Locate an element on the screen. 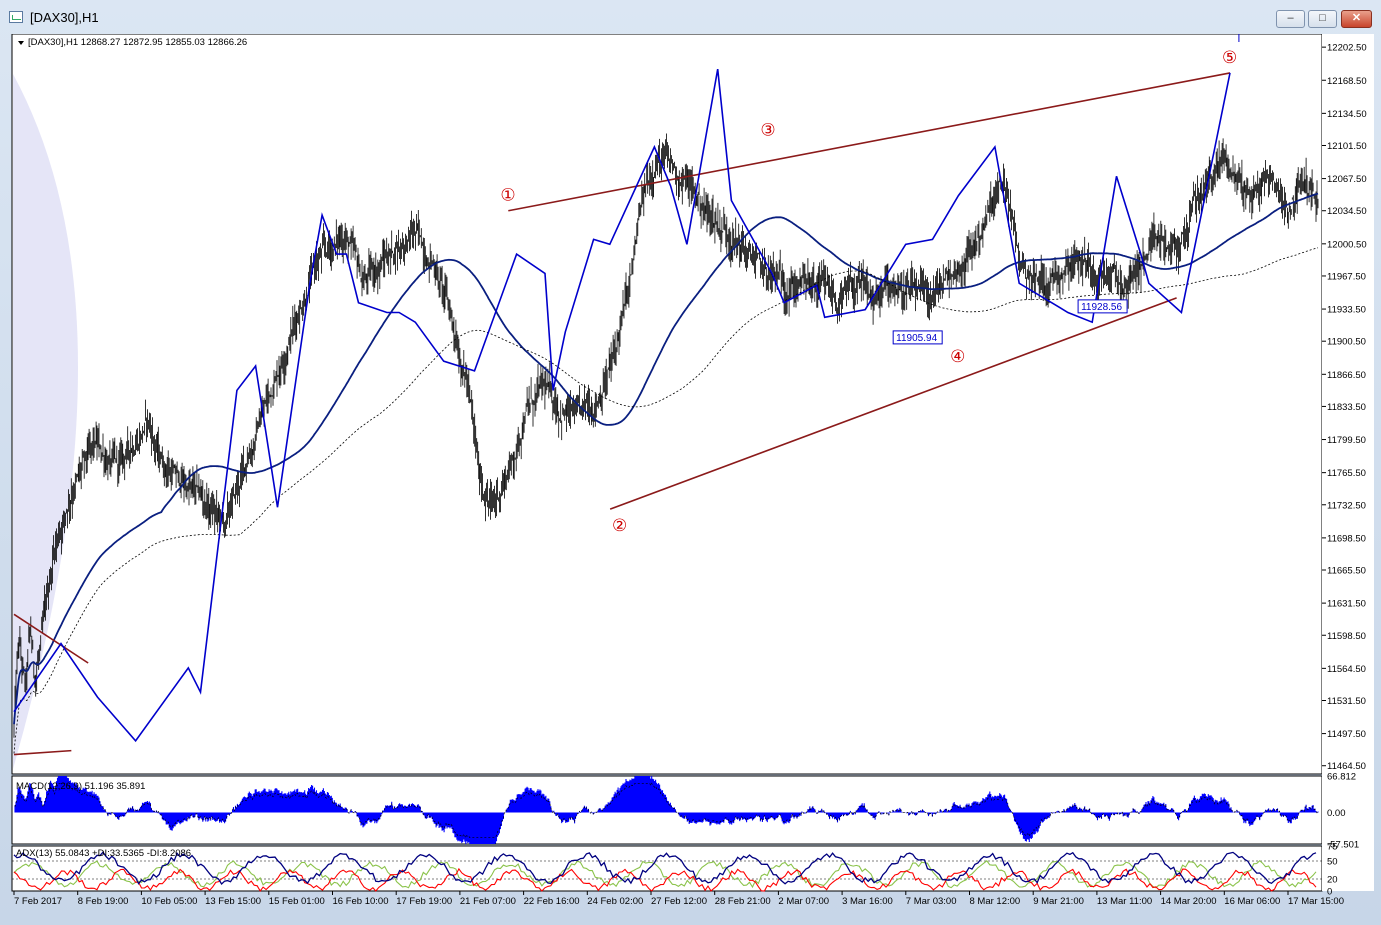 The height and width of the screenshot is (925, 1381). chart-window-icon is located at coordinates (16, 17).